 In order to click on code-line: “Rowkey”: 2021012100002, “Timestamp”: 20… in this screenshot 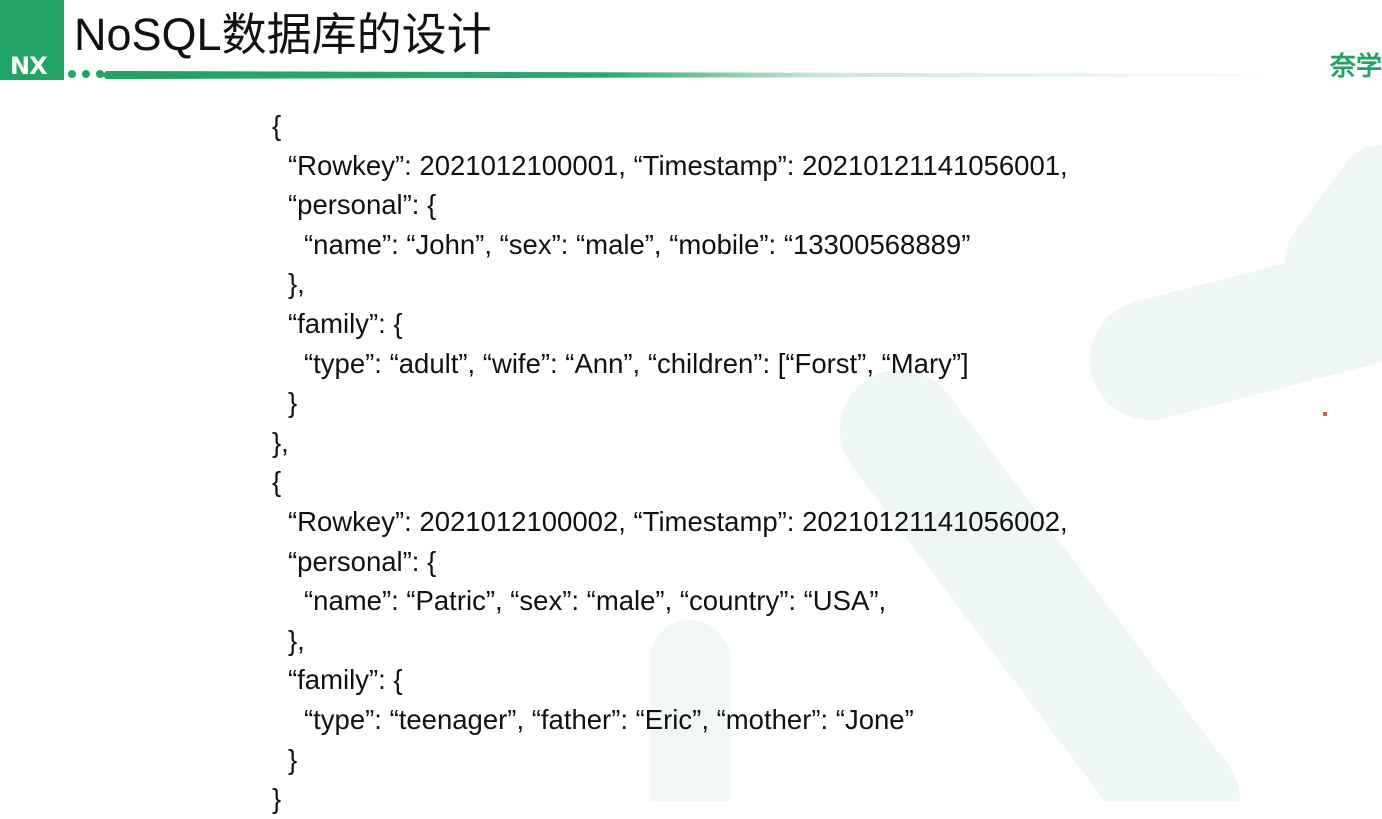, I will do `click(678, 521)`.